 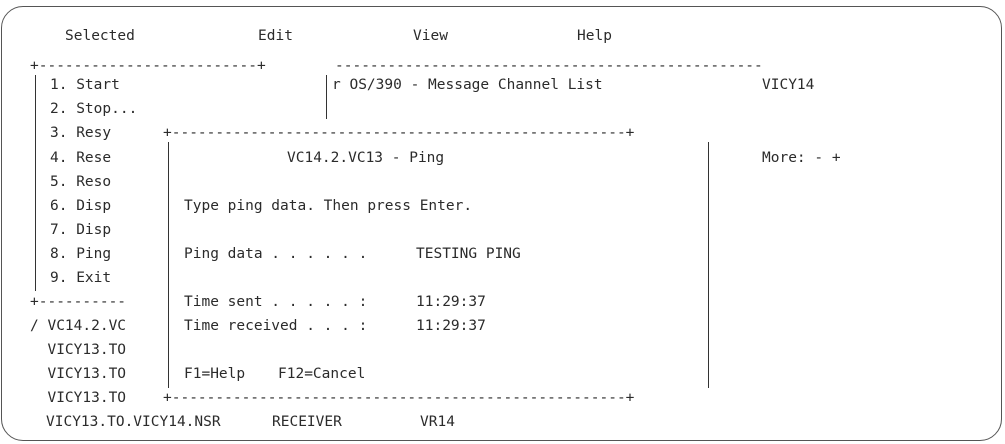 I want to click on list-row-4: VICY13.TO, so click(x=78, y=398).